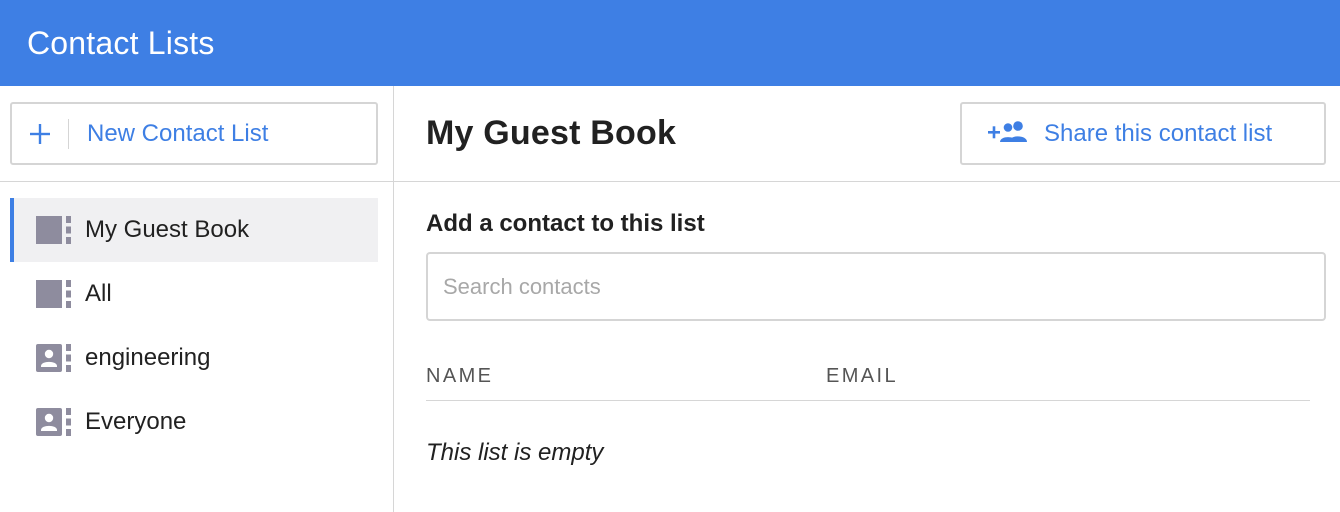  I want to click on sidebar-item-label: Everyone, so click(136, 421).